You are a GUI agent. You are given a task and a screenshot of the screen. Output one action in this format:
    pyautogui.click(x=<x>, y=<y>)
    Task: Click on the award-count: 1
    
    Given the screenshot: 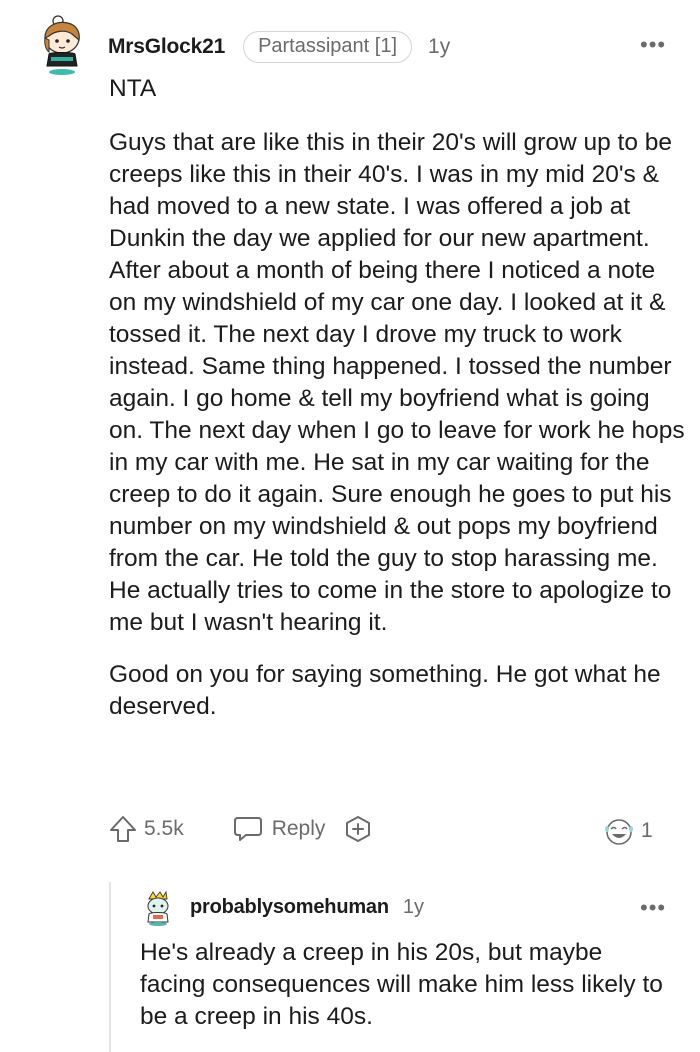 What is the action you would take?
    pyautogui.click(x=647, y=830)
    